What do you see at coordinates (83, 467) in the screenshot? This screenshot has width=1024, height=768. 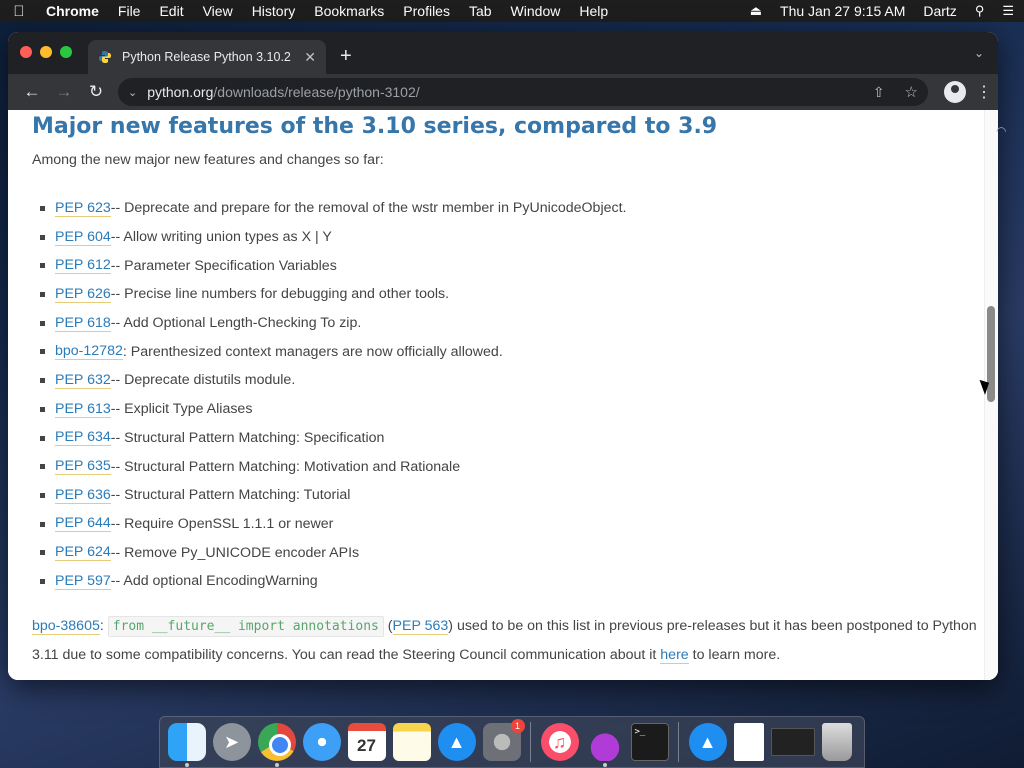 I see `pep-link: PEP 635` at bounding box center [83, 467].